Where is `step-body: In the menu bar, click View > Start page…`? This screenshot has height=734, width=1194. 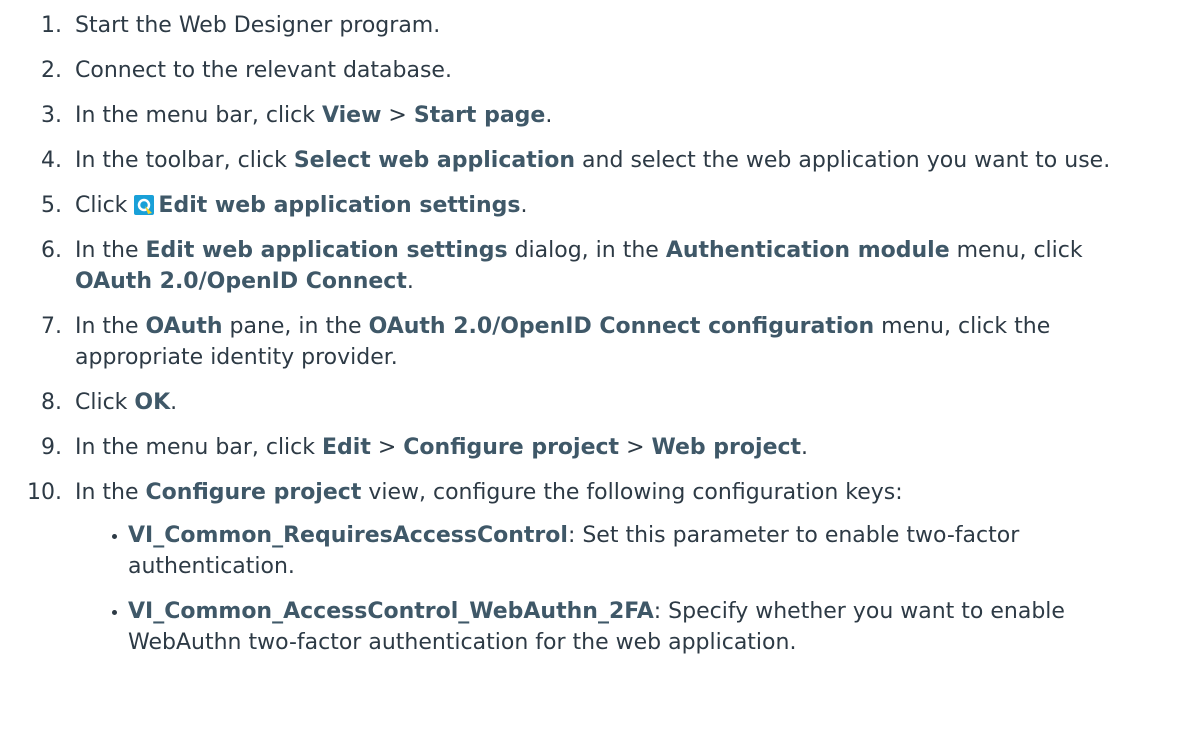
step-body: In the menu bar, click View > Start page… is located at coordinates (614, 115).